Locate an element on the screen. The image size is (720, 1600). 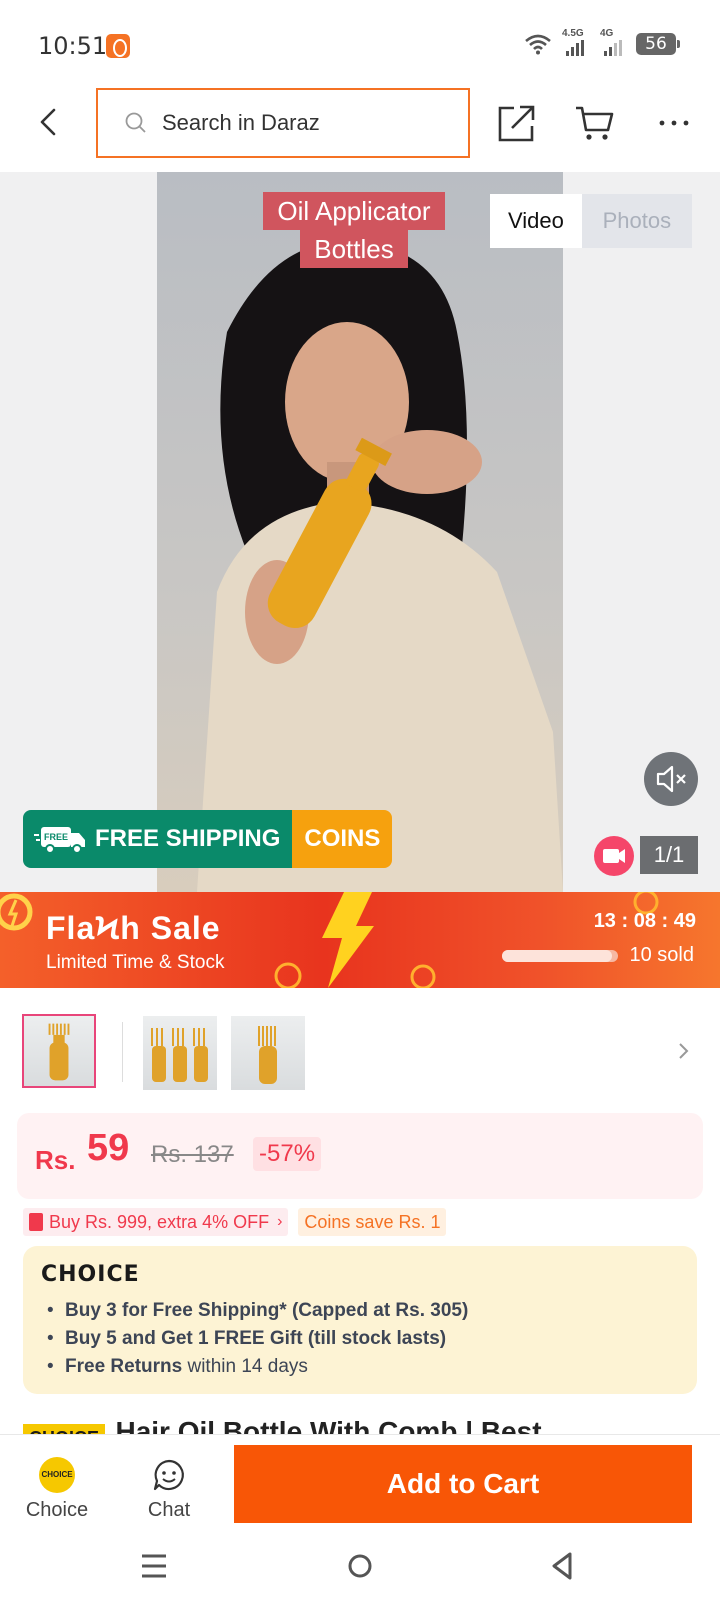
delivery-truck-icon: FREE is located at coordinates (59, 840).